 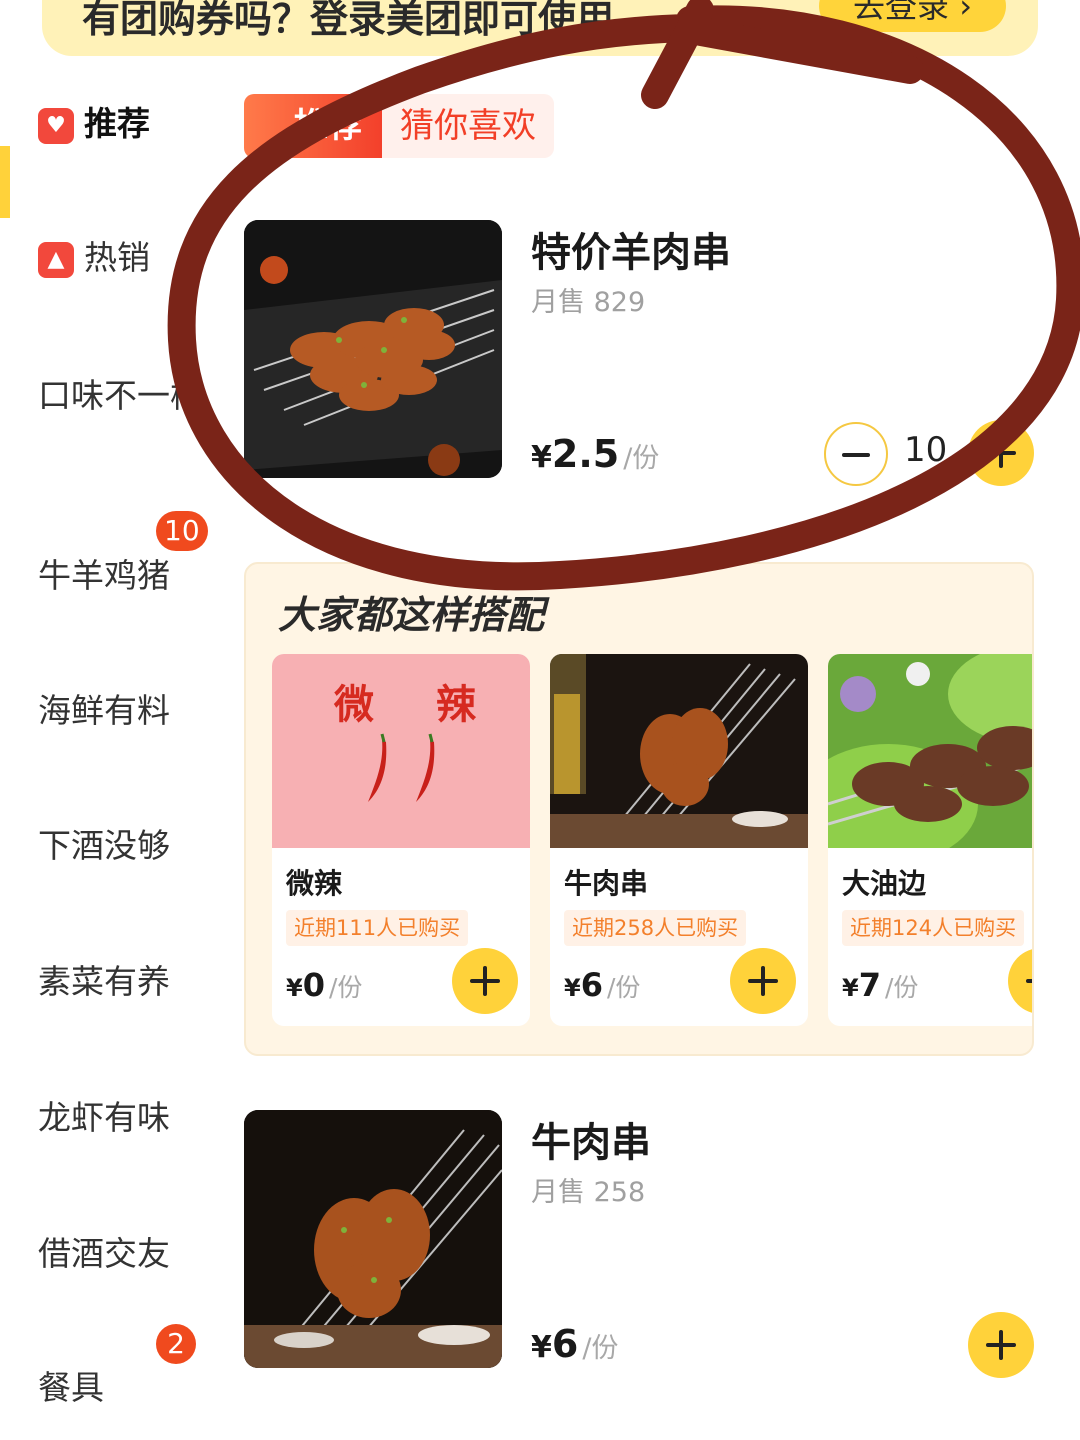 I want to click on count-badge: 10, so click(x=182, y=531).